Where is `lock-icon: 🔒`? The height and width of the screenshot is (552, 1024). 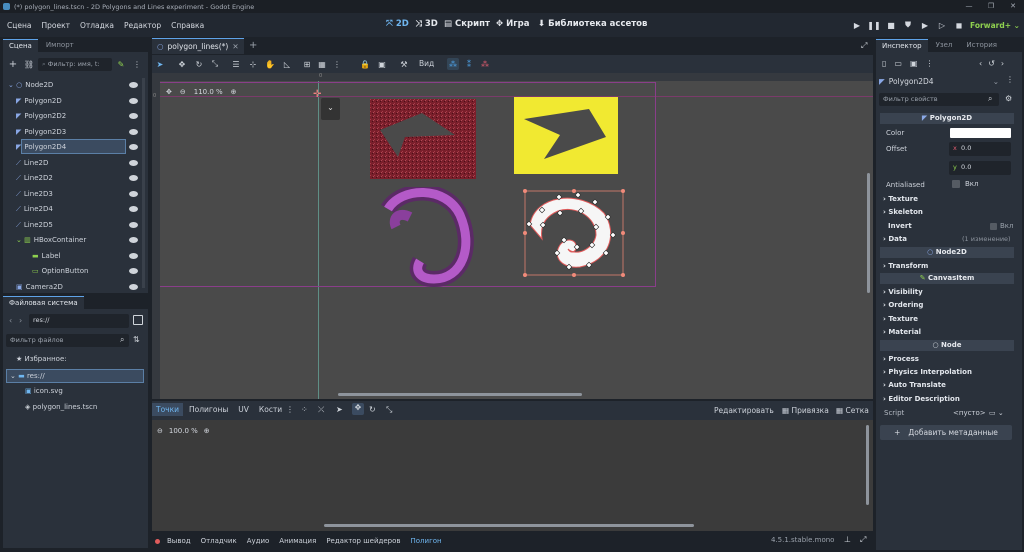 lock-icon: 🔒 is located at coordinates (365, 64).